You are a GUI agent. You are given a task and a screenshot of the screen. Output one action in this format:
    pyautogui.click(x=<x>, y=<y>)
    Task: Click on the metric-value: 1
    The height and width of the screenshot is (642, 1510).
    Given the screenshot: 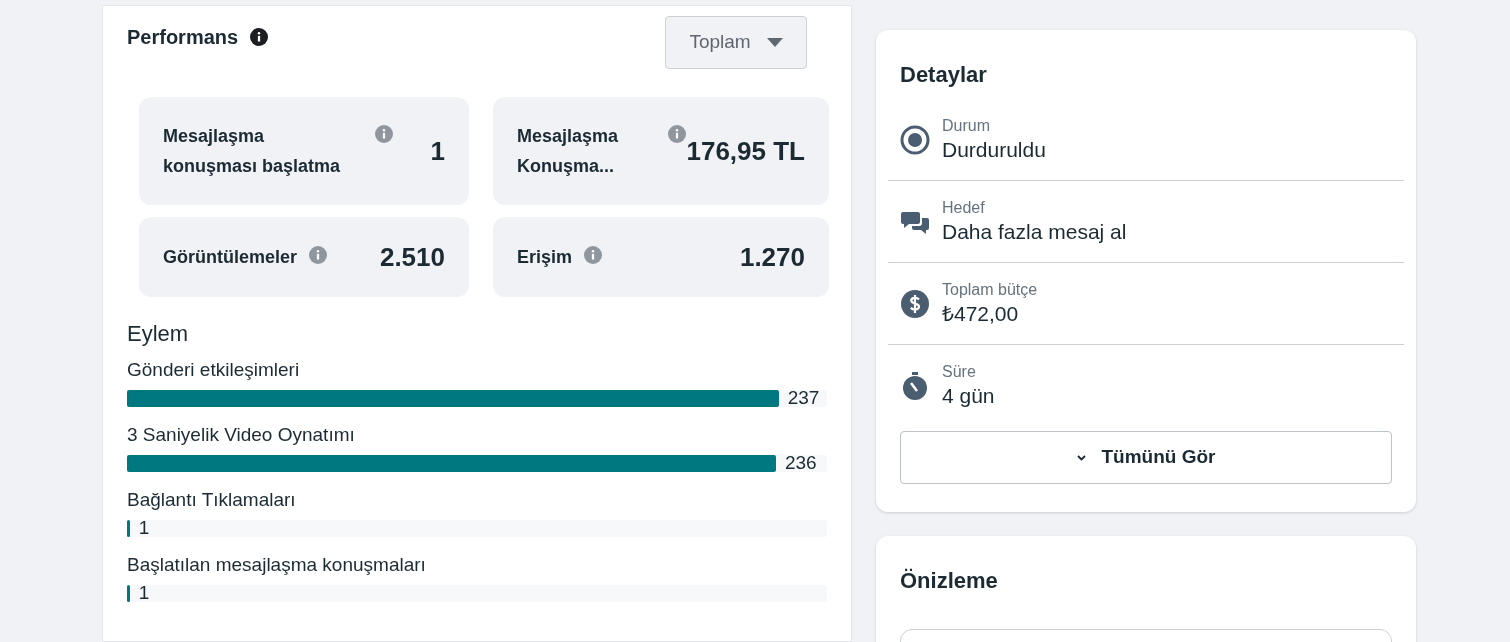 What is the action you would take?
    pyautogui.click(x=437, y=151)
    